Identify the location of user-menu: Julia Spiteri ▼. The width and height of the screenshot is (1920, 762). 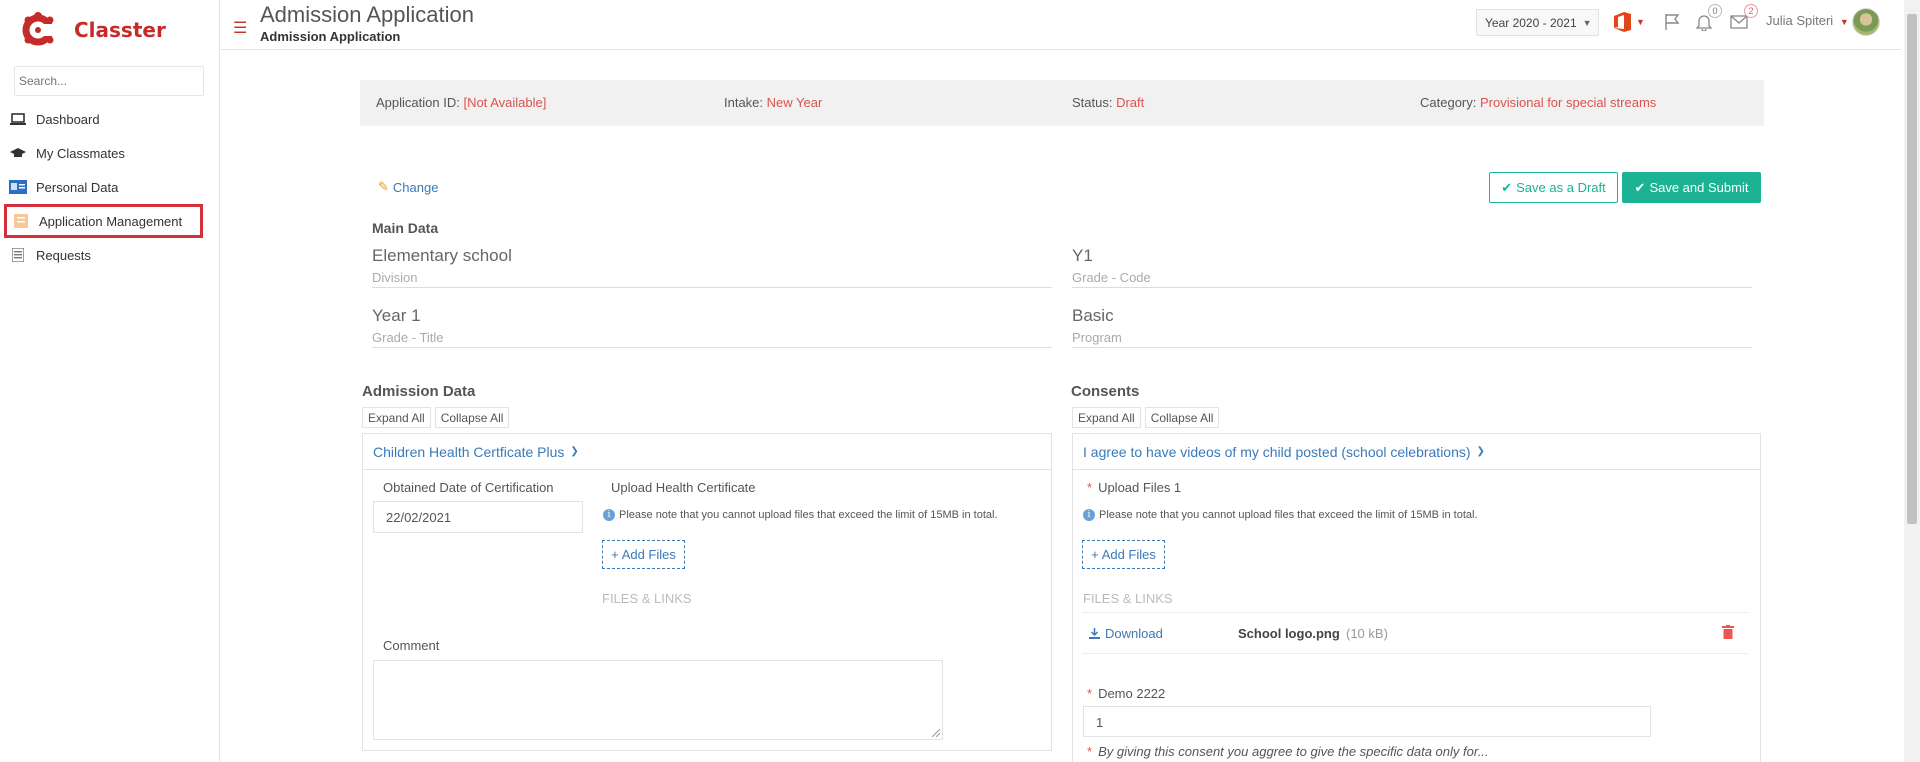
(1807, 20).